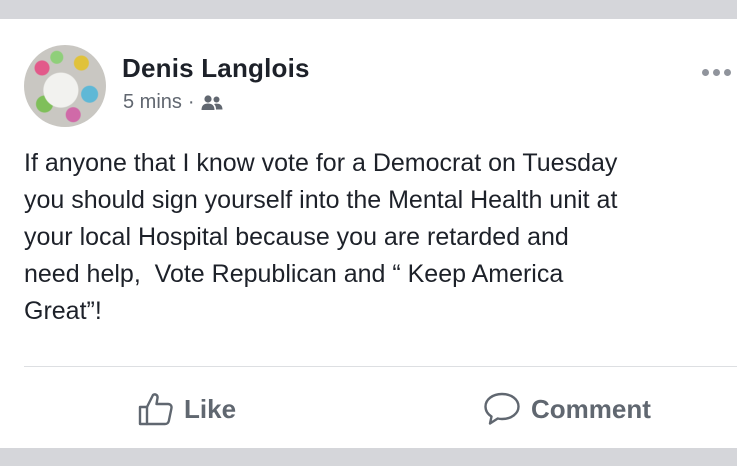 Image resolution: width=737 pixels, height=466 pixels. I want to click on speech-bubble-icon, so click(502, 409).